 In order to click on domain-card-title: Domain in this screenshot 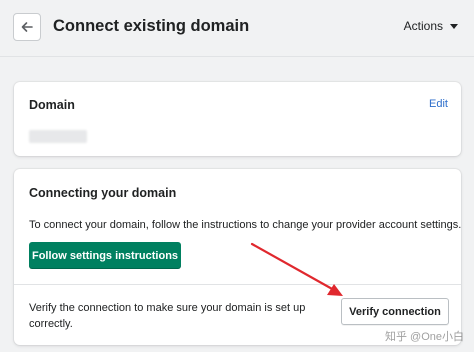, I will do `click(52, 105)`.